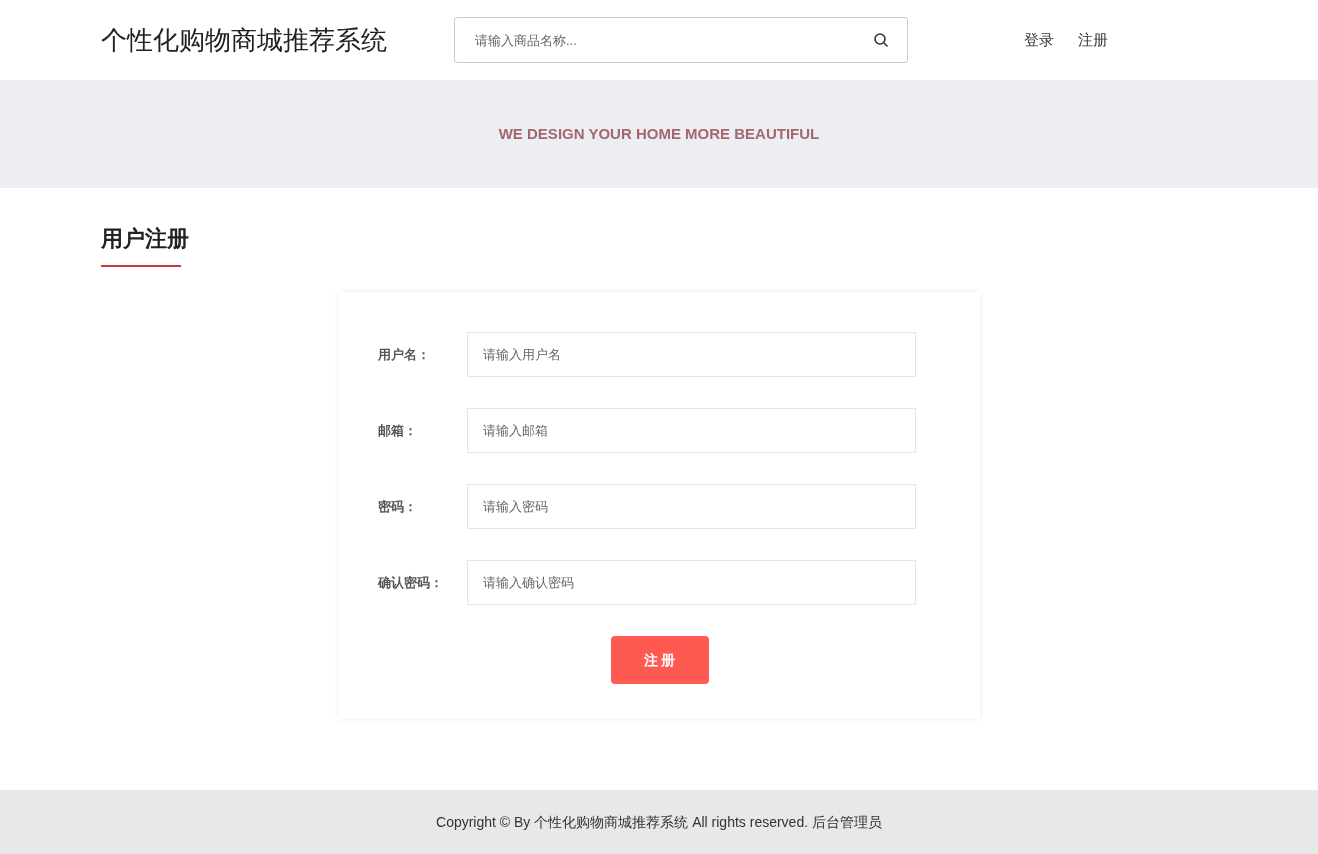 Image resolution: width=1318 pixels, height=854 pixels. I want to click on input-field: 请输入用户名, so click(691, 354).